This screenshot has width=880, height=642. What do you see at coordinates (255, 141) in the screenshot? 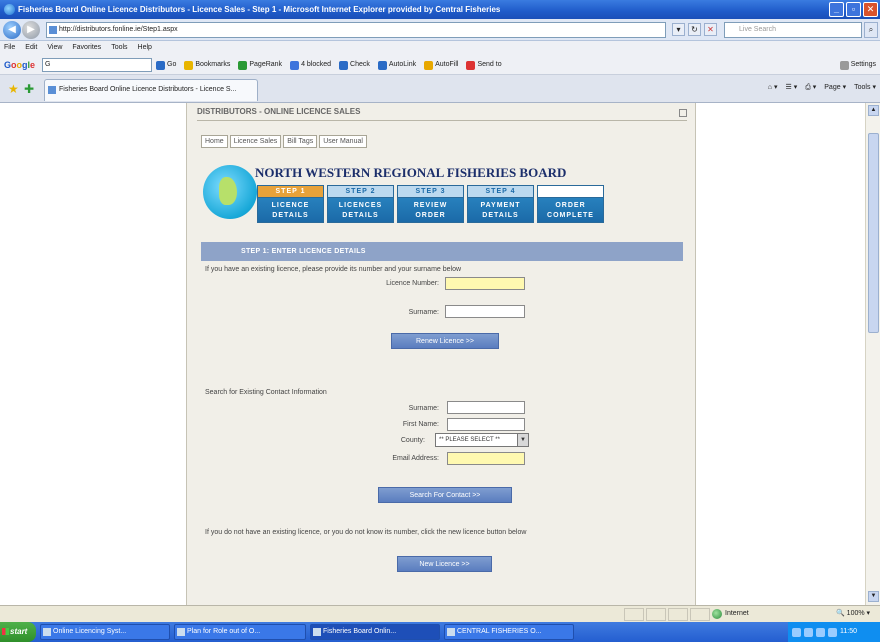
I see `nav-licence-sales: Licence Sales` at bounding box center [255, 141].